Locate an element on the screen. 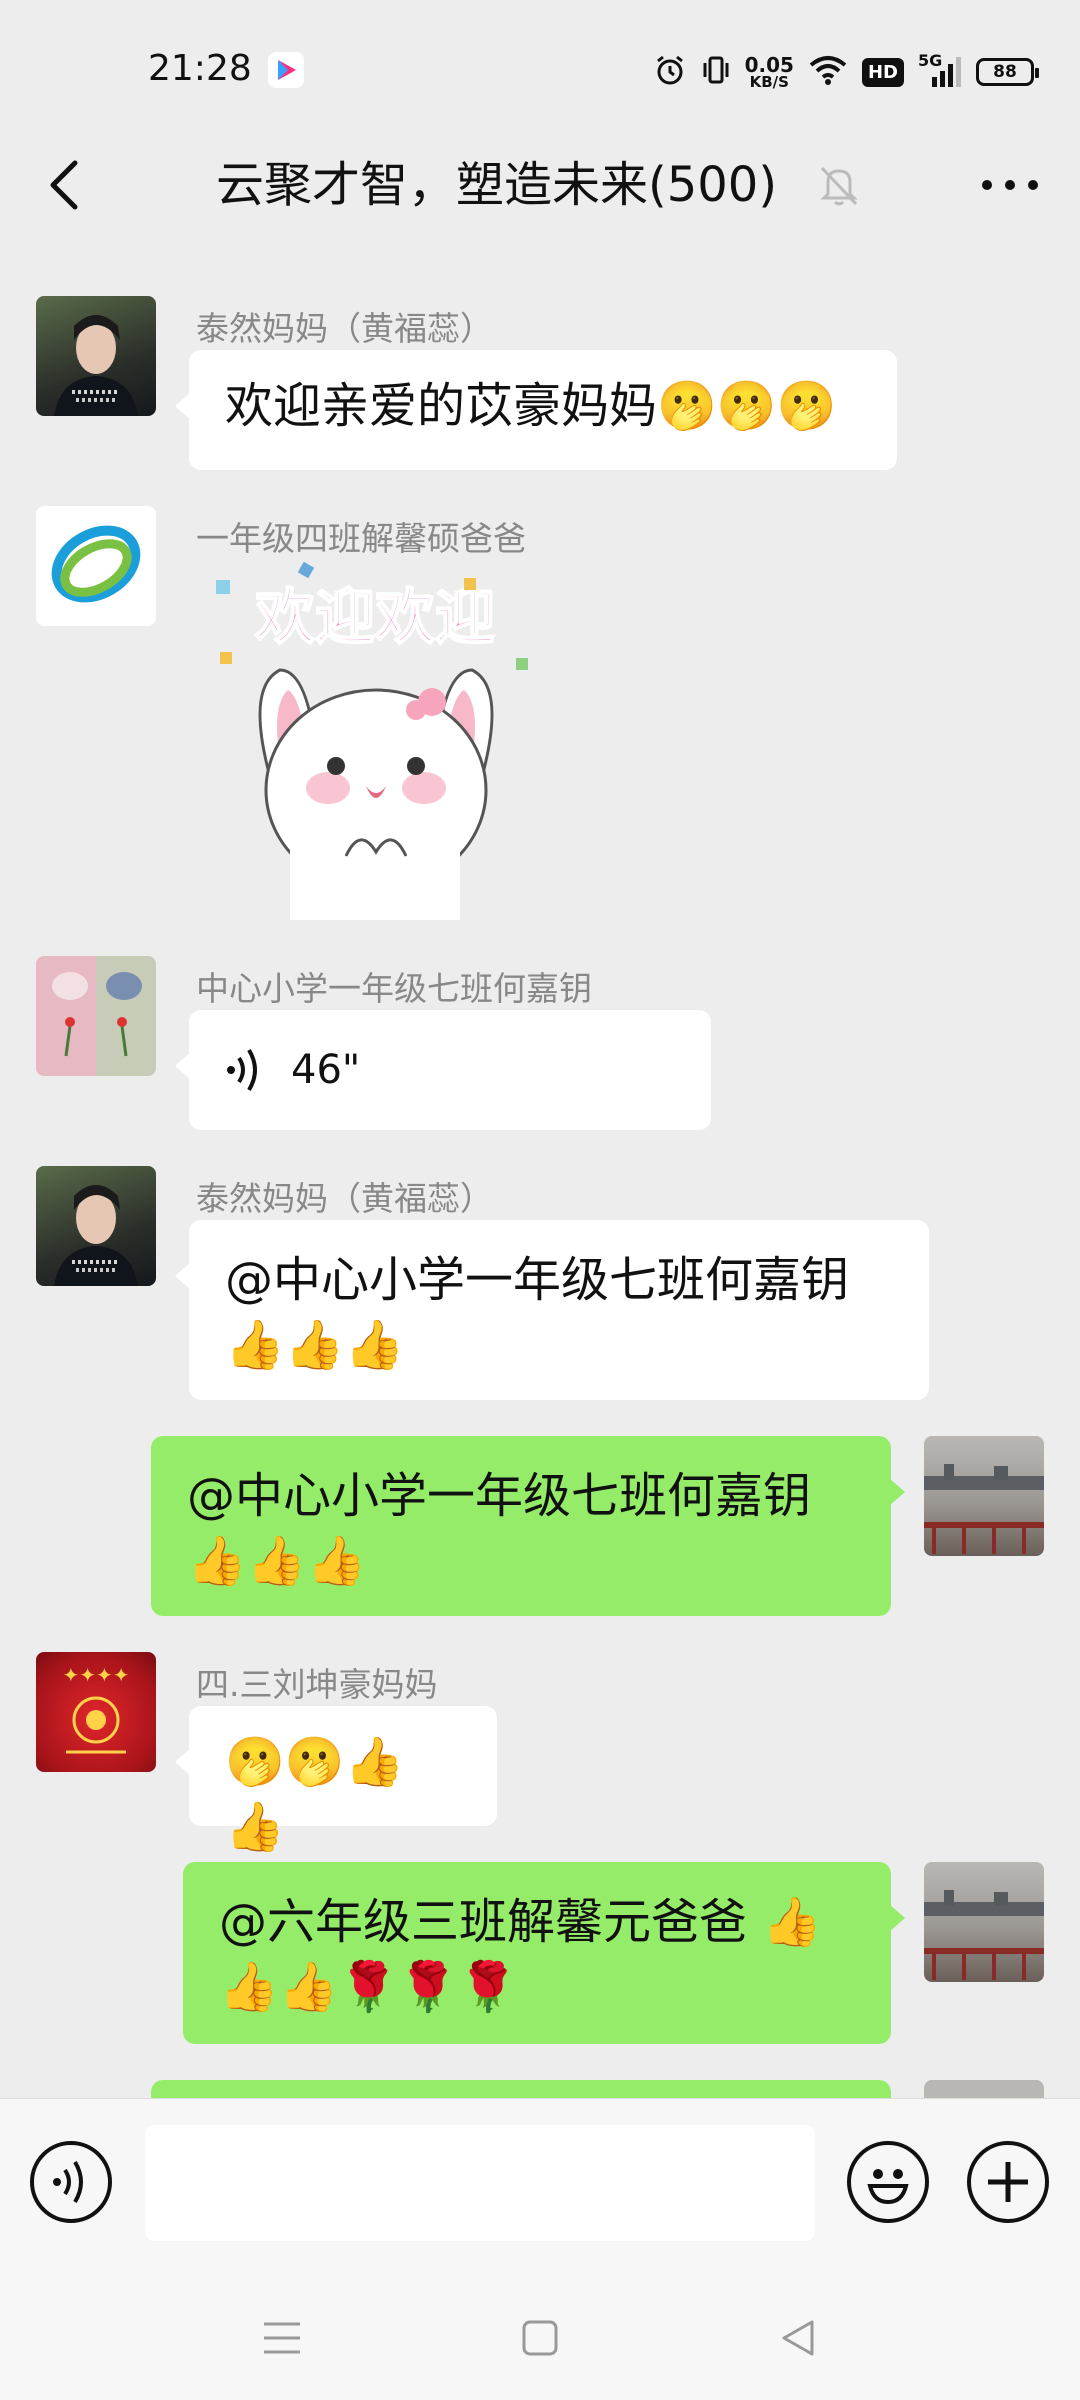 The width and height of the screenshot is (1080, 2400). message-bubble: 🫢🫢👍👍 is located at coordinates (336, 1780).